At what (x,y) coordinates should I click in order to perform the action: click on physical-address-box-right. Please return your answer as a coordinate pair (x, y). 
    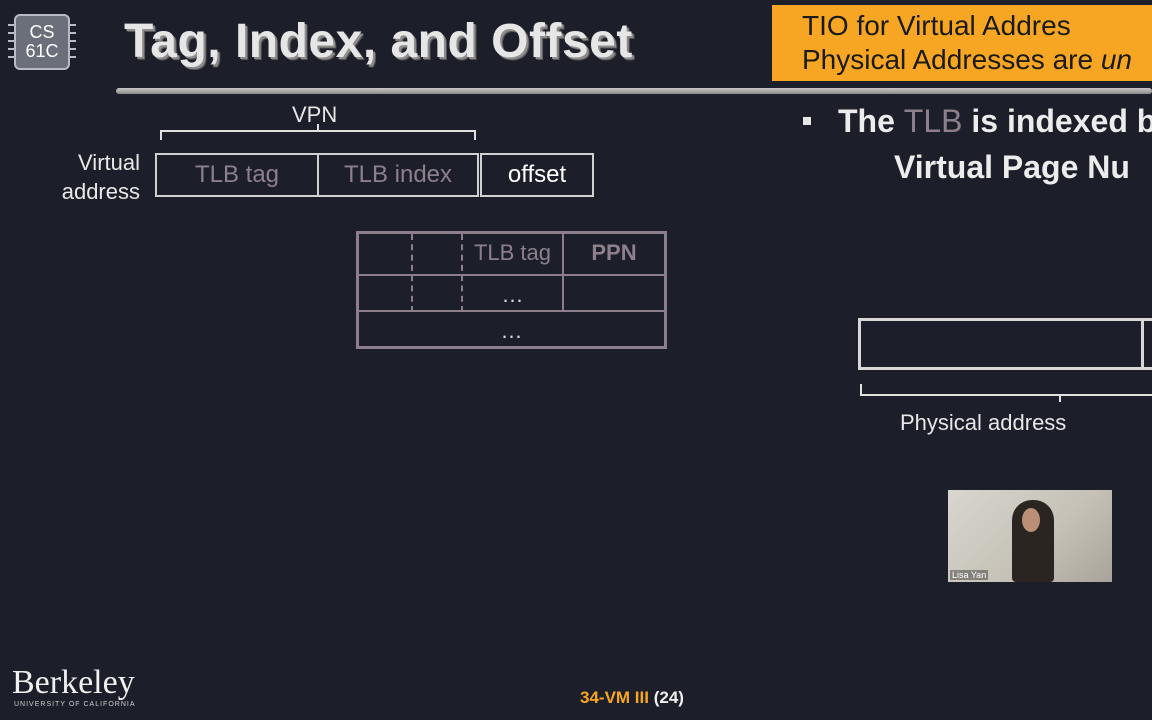
    Looking at the image, I should click on (1146, 344).